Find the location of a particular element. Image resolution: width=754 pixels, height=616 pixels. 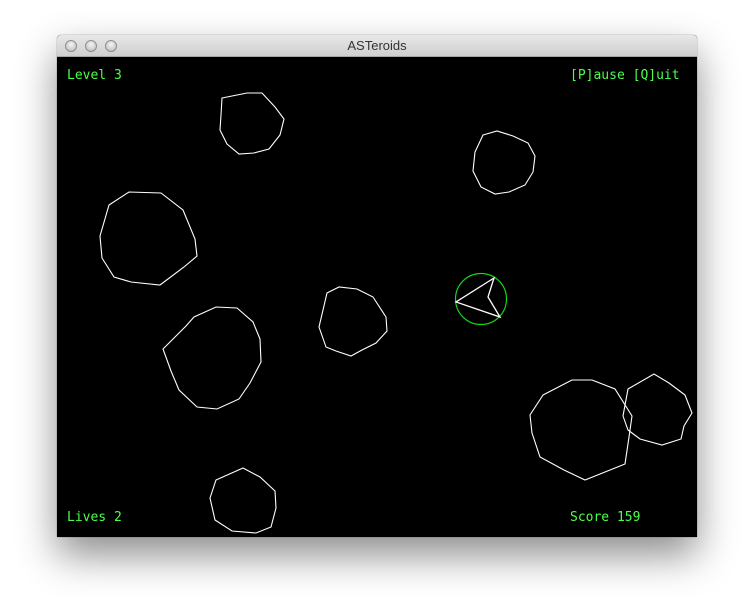

controls-hint: [P]ause [Q]uit is located at coordinates (625, 75).